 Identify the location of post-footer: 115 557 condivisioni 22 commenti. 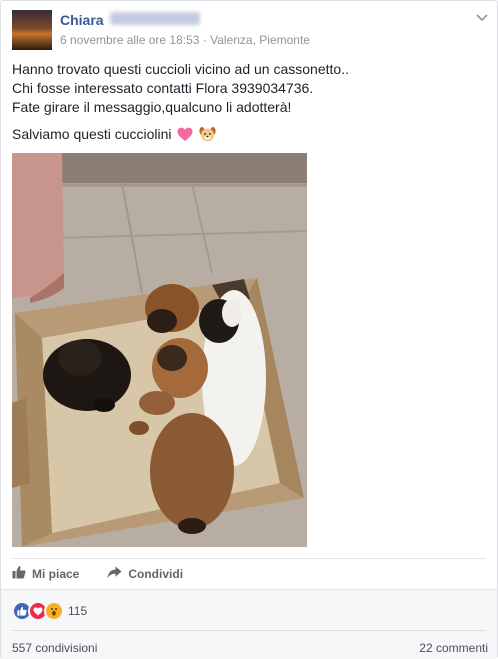
(249, 624).